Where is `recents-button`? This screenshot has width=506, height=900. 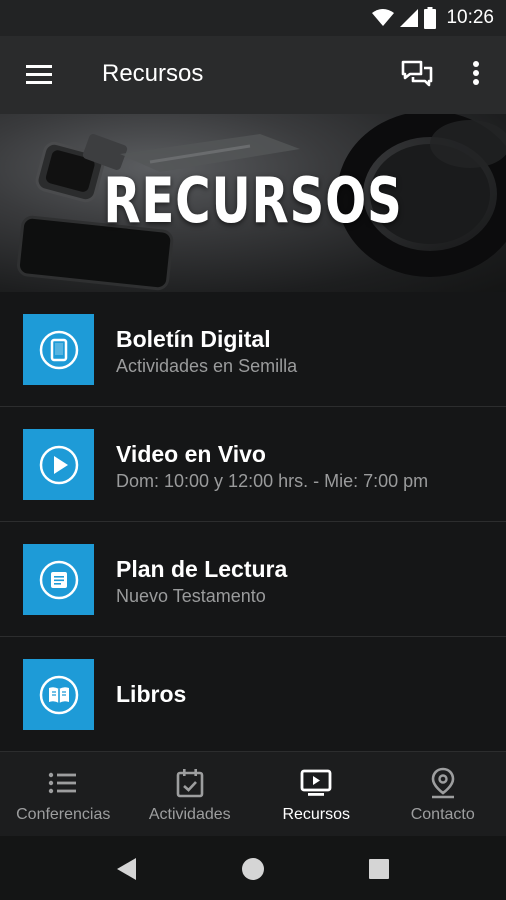
recents-button is located at coordinates (379, 869).